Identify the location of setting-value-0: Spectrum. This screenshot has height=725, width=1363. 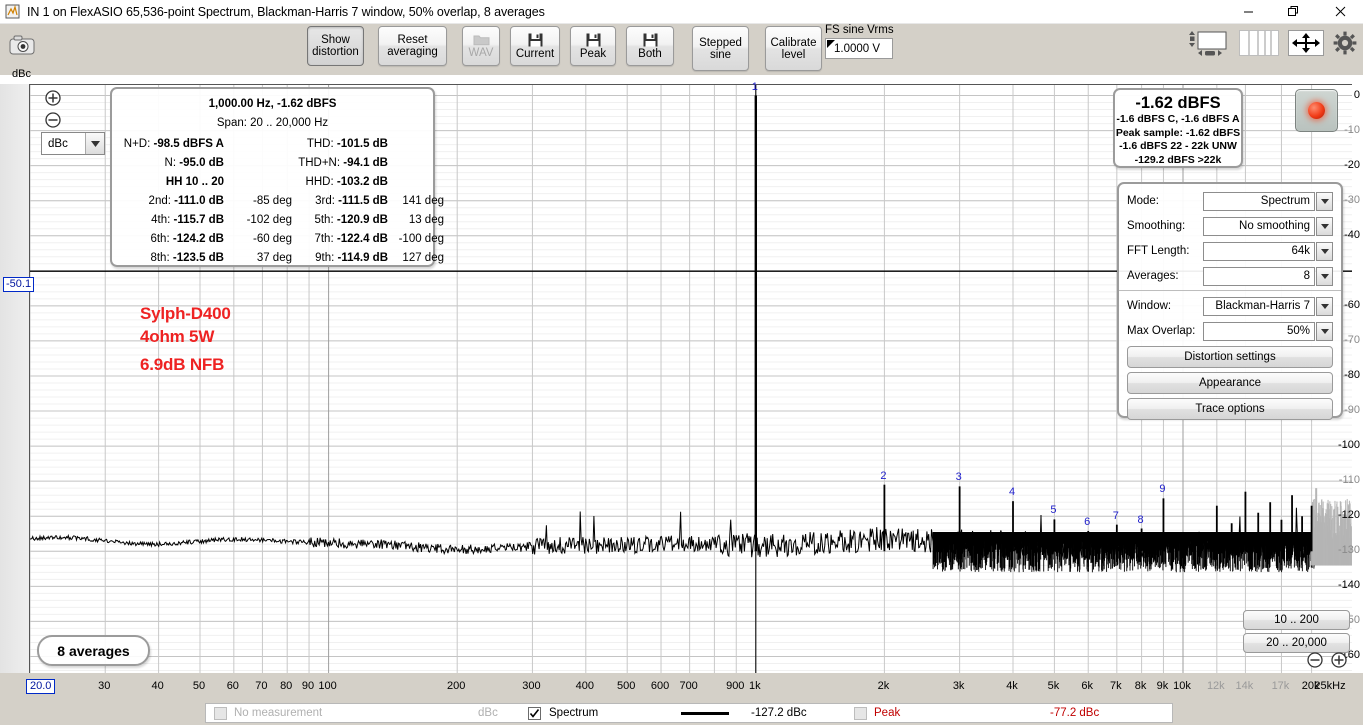
(1259, 201).